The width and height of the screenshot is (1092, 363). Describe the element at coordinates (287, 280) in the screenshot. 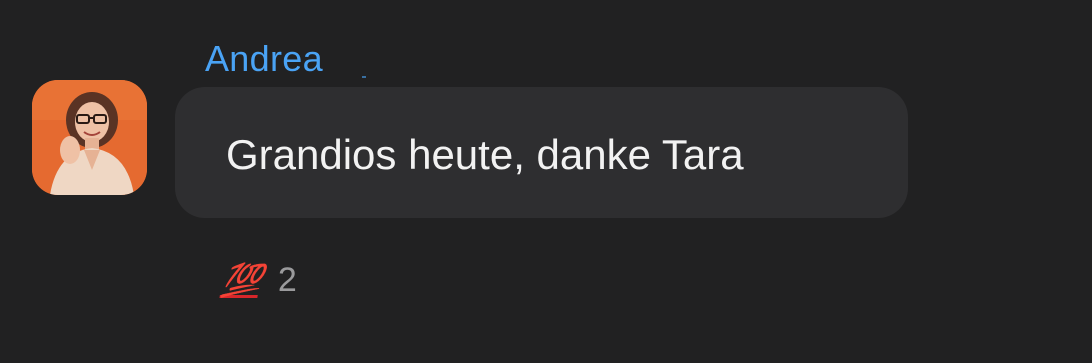

I see `reaction-count: 2` at that location.